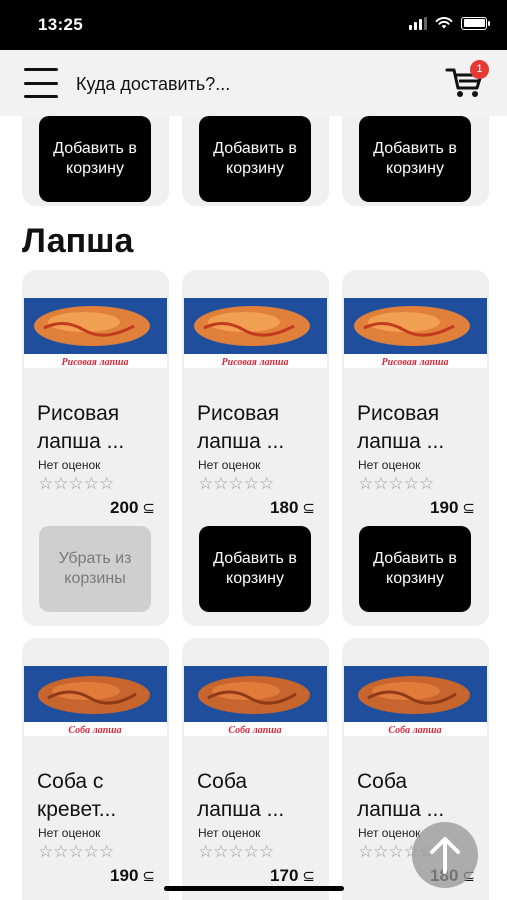 Image resolution: width=507 pixels, height=900 pixels. What do you see at coordinates (475, 23) in the screenshot?
I see `battery-icon` at bounding box center [475, 23].